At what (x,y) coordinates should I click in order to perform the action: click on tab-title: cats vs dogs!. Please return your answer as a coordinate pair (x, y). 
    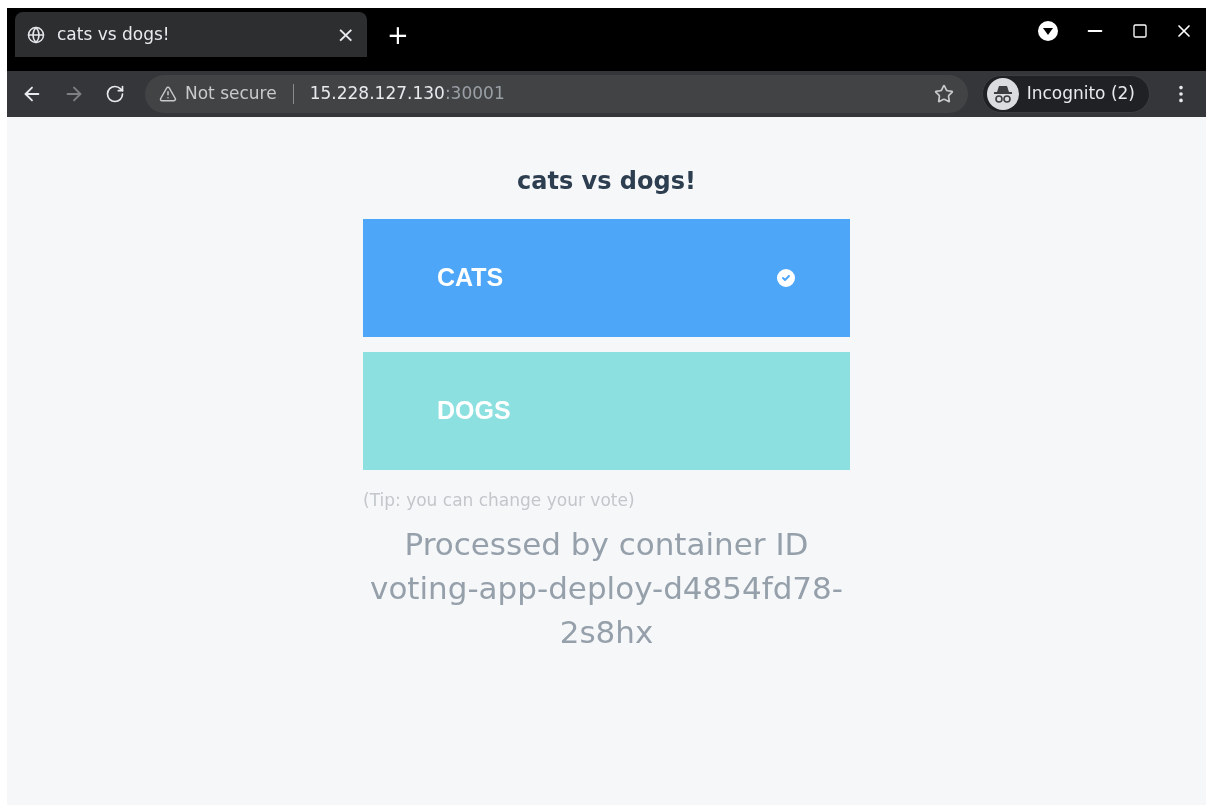
    Looking at the image, I should click on (114, 34).